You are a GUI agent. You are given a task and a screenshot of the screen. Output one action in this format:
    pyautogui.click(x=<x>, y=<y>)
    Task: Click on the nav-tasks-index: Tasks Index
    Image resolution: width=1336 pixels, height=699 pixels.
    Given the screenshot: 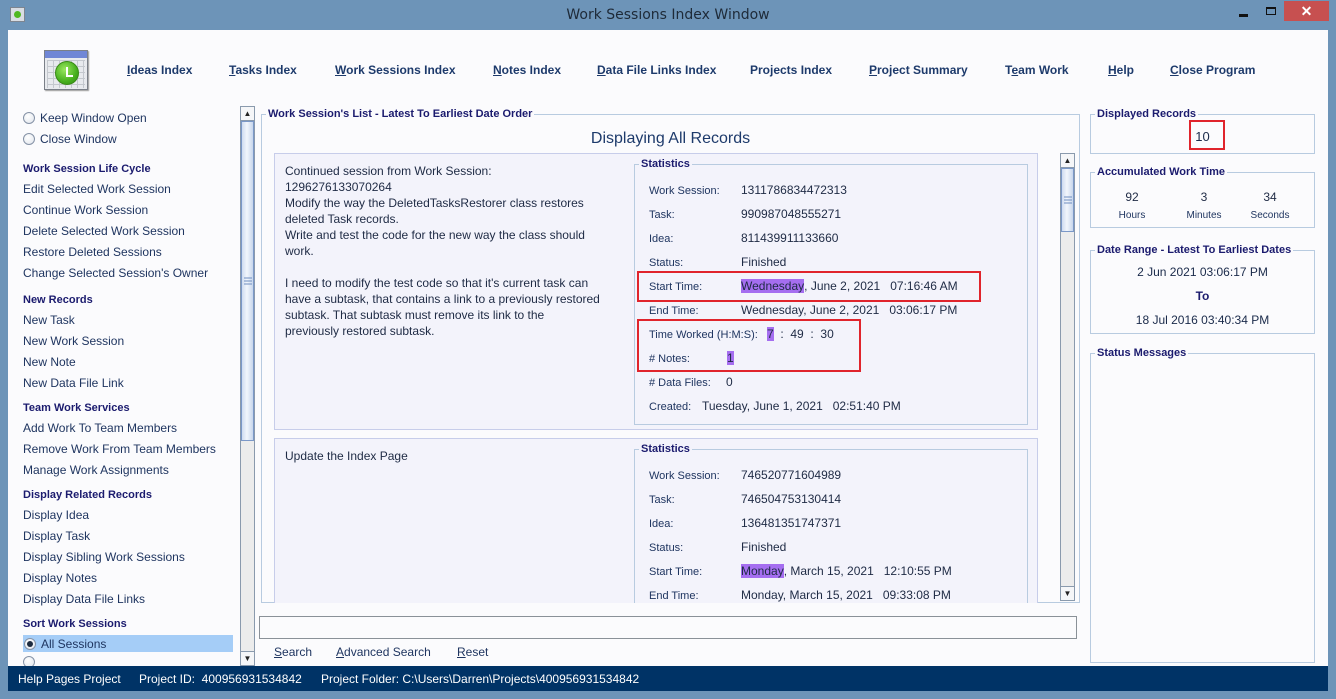 What is the action you would take?
    pyautogui.click(x=263, y=70)
    